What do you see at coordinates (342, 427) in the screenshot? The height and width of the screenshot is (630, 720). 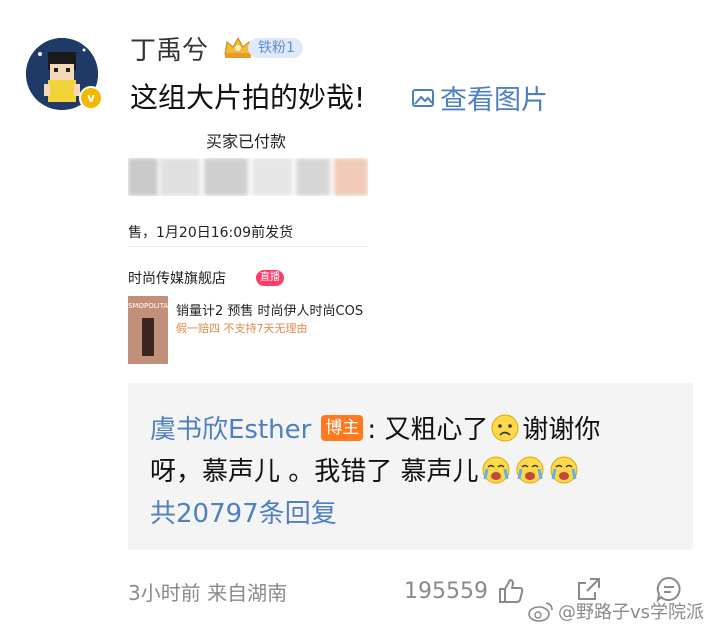 I see `blogger-tag: 博主` at bounding box center [342, 427].